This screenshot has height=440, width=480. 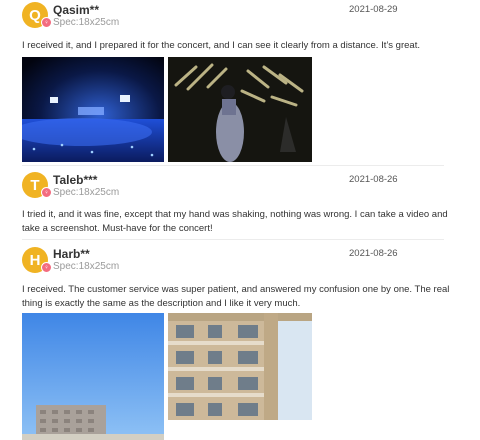 What do you see at coordinates (240, 366) in the screenshot?
I see `apartment-building-photo` at bounding box center [240, 366].